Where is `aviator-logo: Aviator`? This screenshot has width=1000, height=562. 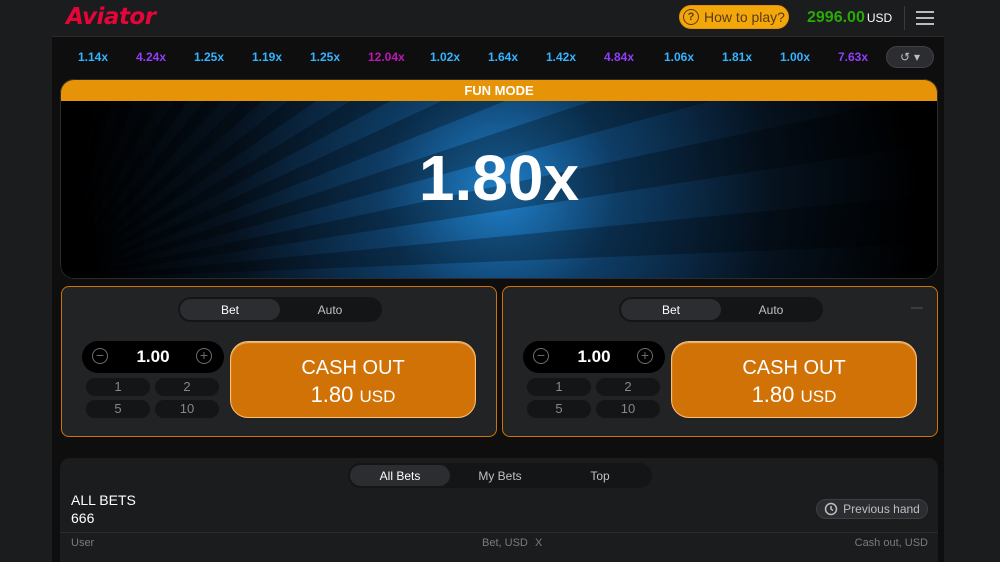 aviator-logo: Aviator is located at coordinates (111, 17).